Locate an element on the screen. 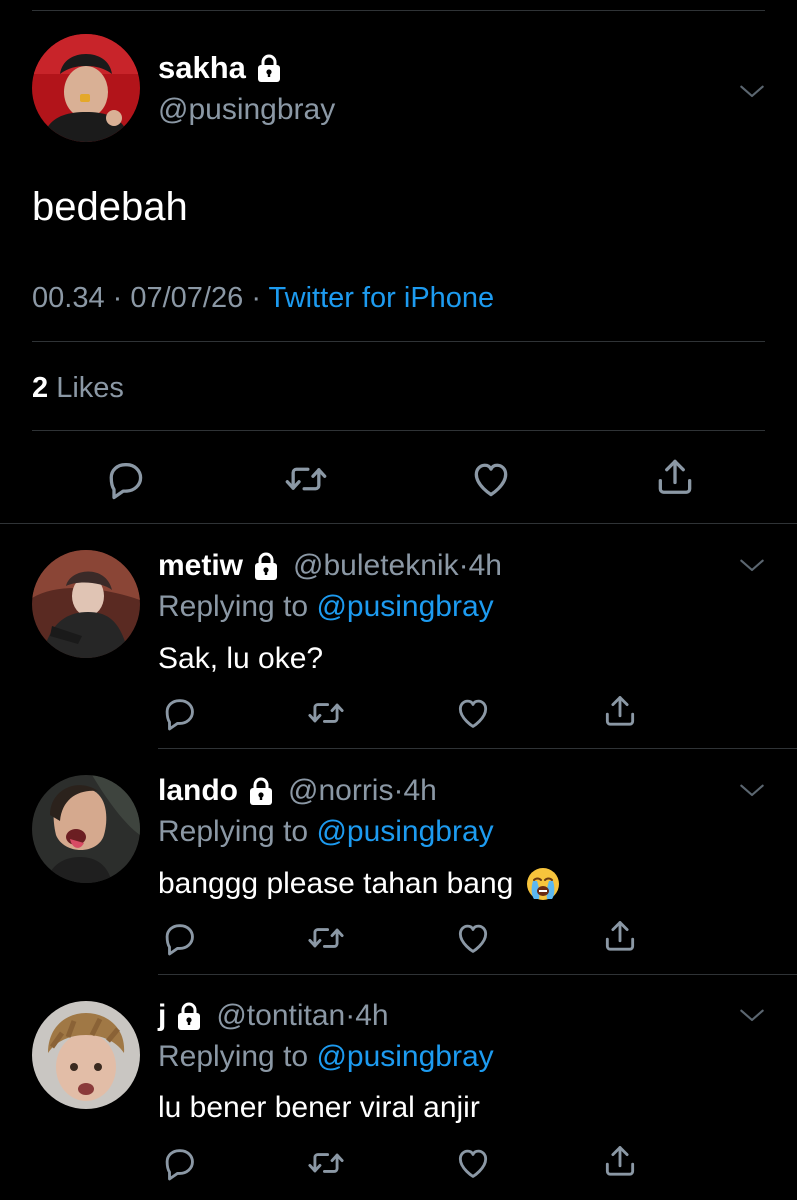  display-name-text: sakha is located at coordinates (202, 68).